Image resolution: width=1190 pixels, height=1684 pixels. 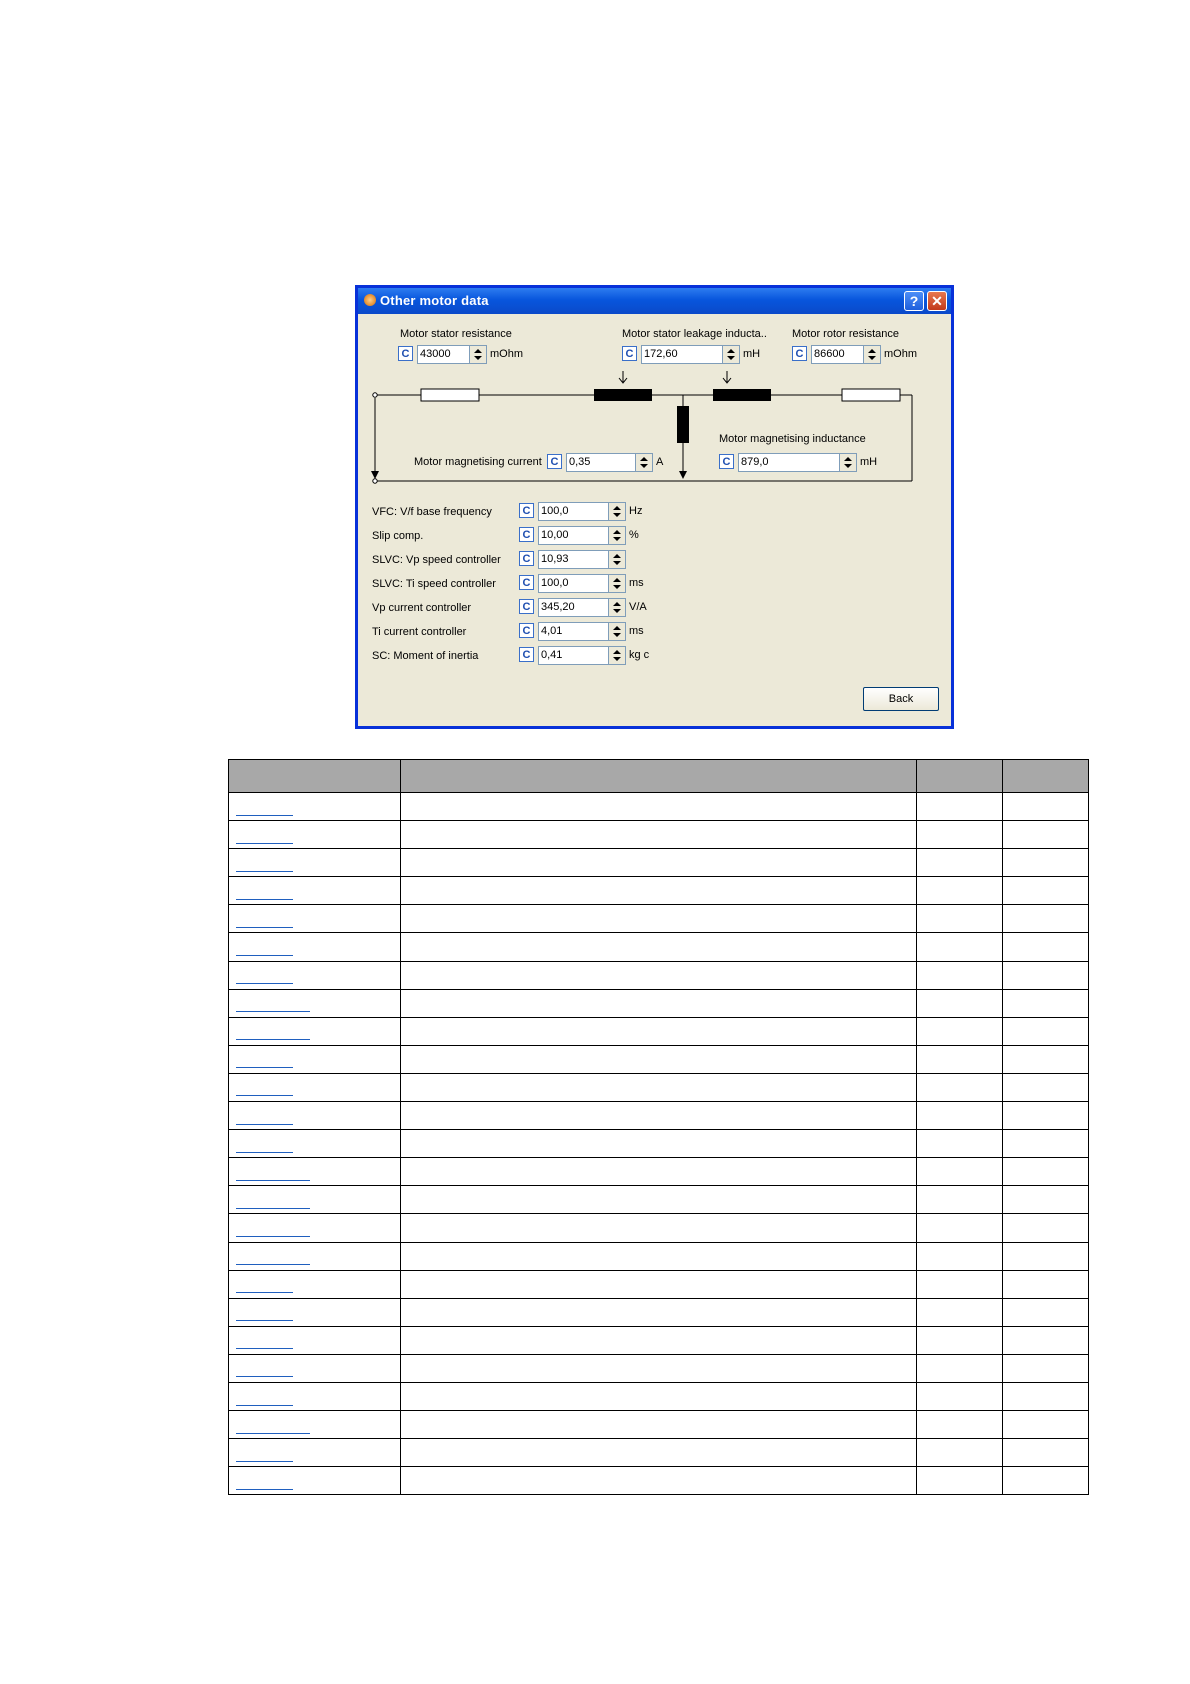 What do you see at coordinates (837, 354) in the screenshot?
I see `rotor-resistance-input: 86600` at bounding box center [837, 354].